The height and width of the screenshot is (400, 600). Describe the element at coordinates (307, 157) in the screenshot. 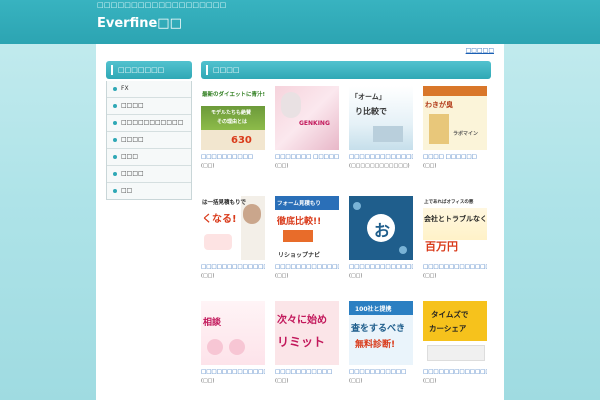

I see `article-title: □□□□□□□ □□□□□□` at that location.